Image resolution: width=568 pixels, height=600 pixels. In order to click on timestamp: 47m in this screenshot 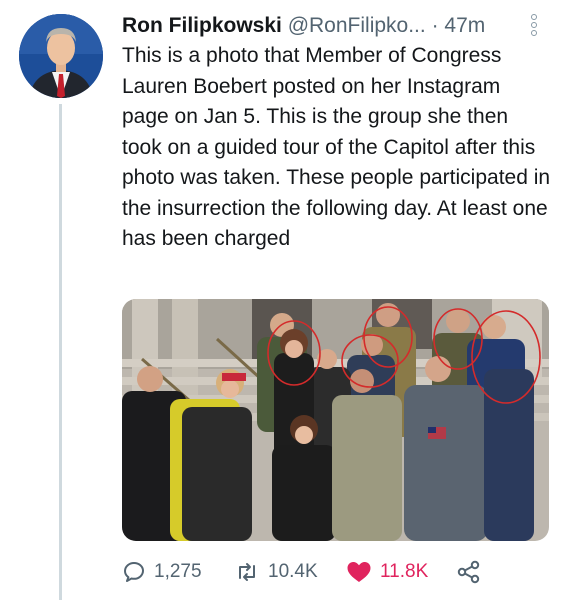, I will do `click(464, 25)`.